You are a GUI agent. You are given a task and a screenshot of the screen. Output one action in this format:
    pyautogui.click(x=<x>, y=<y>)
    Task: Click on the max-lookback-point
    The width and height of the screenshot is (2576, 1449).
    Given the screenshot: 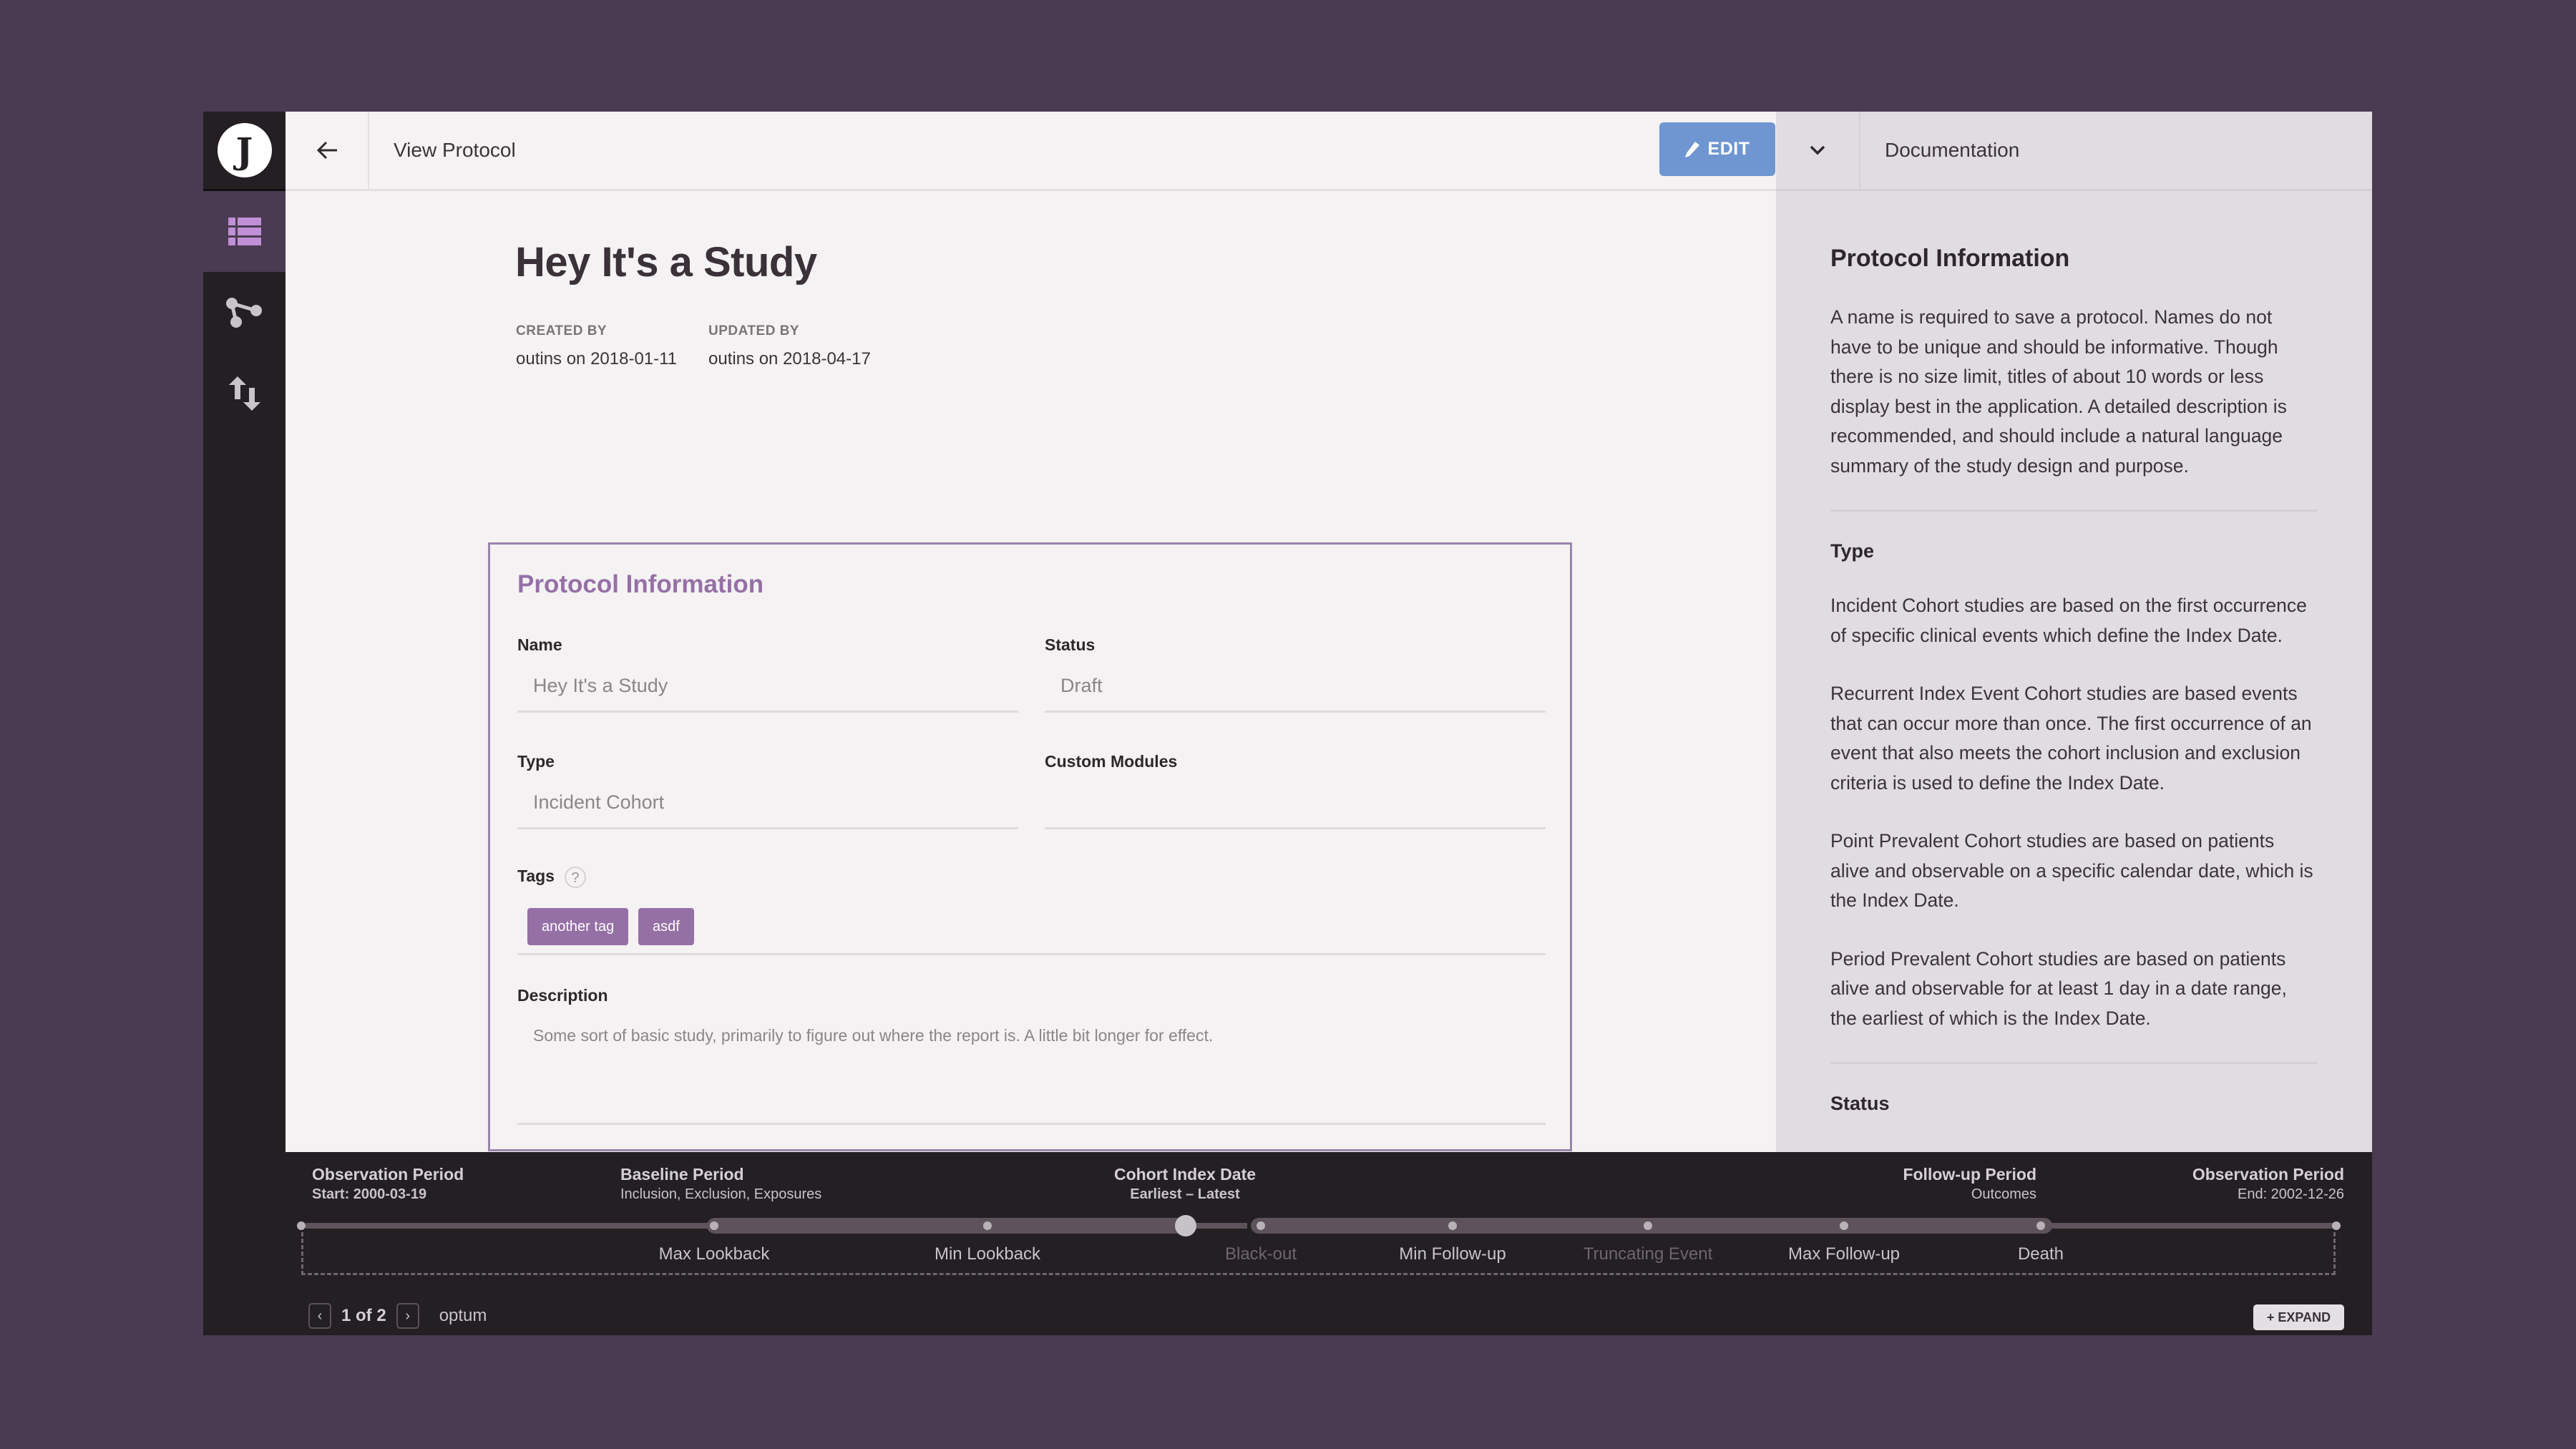 What is the action you would take?
    pyautogui.click(x=714, y=1225)
    